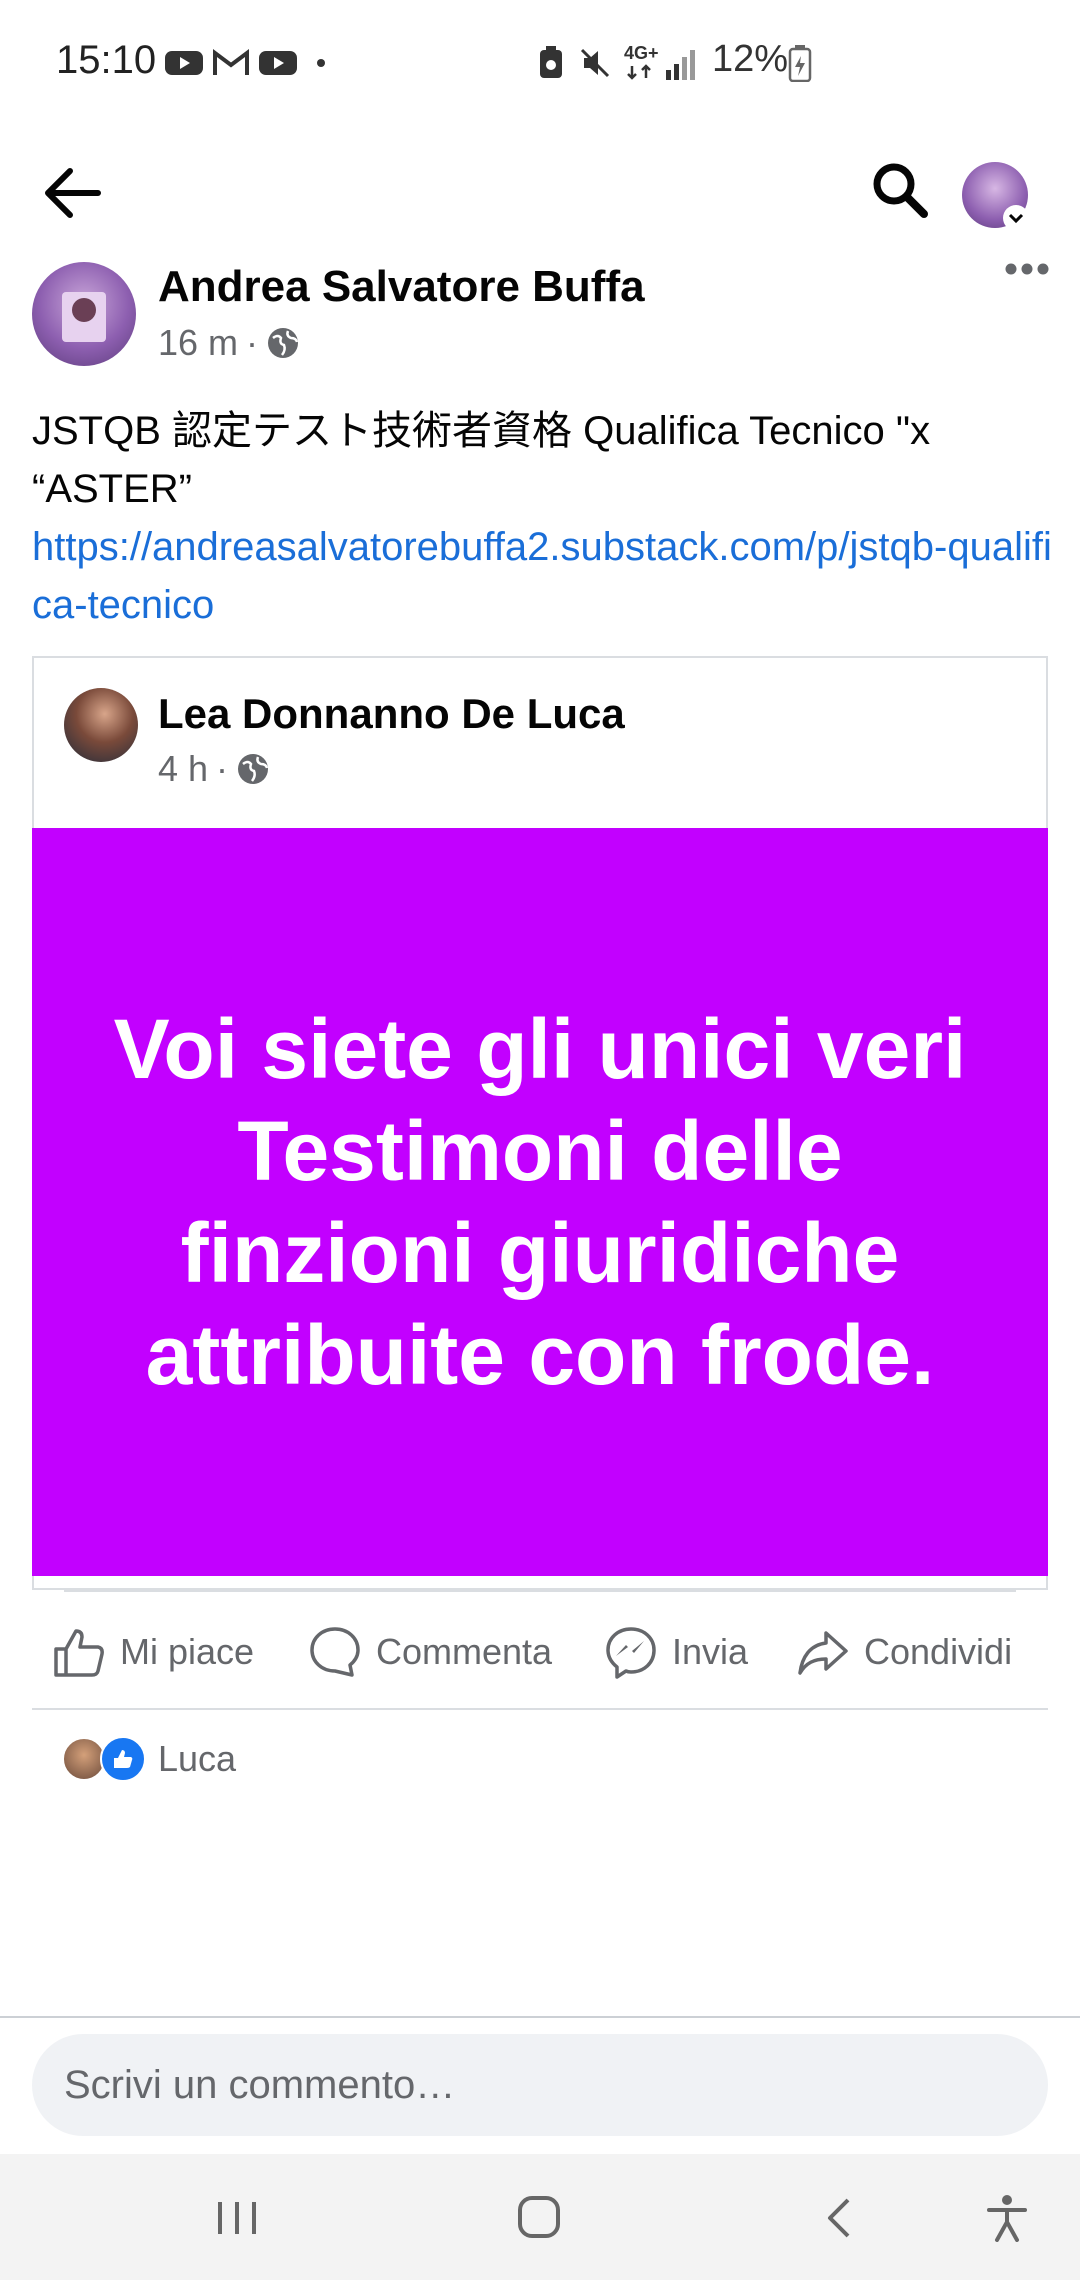 Image resolution: width=1080 pixels, height=2280 pixels. Describe the element at coordinates (72, 193) in the screenshot. I see `back-arrow-icon` at that location.